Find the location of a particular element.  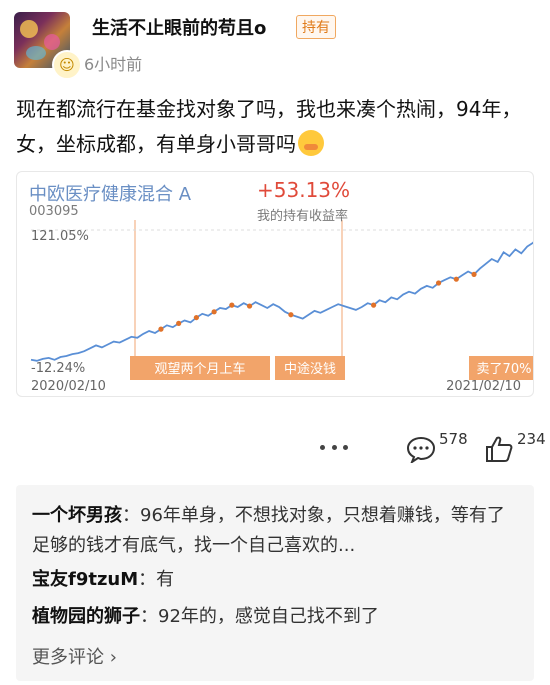

username: 生活不止眼前的苟且o is located at coordinates (179, 27).